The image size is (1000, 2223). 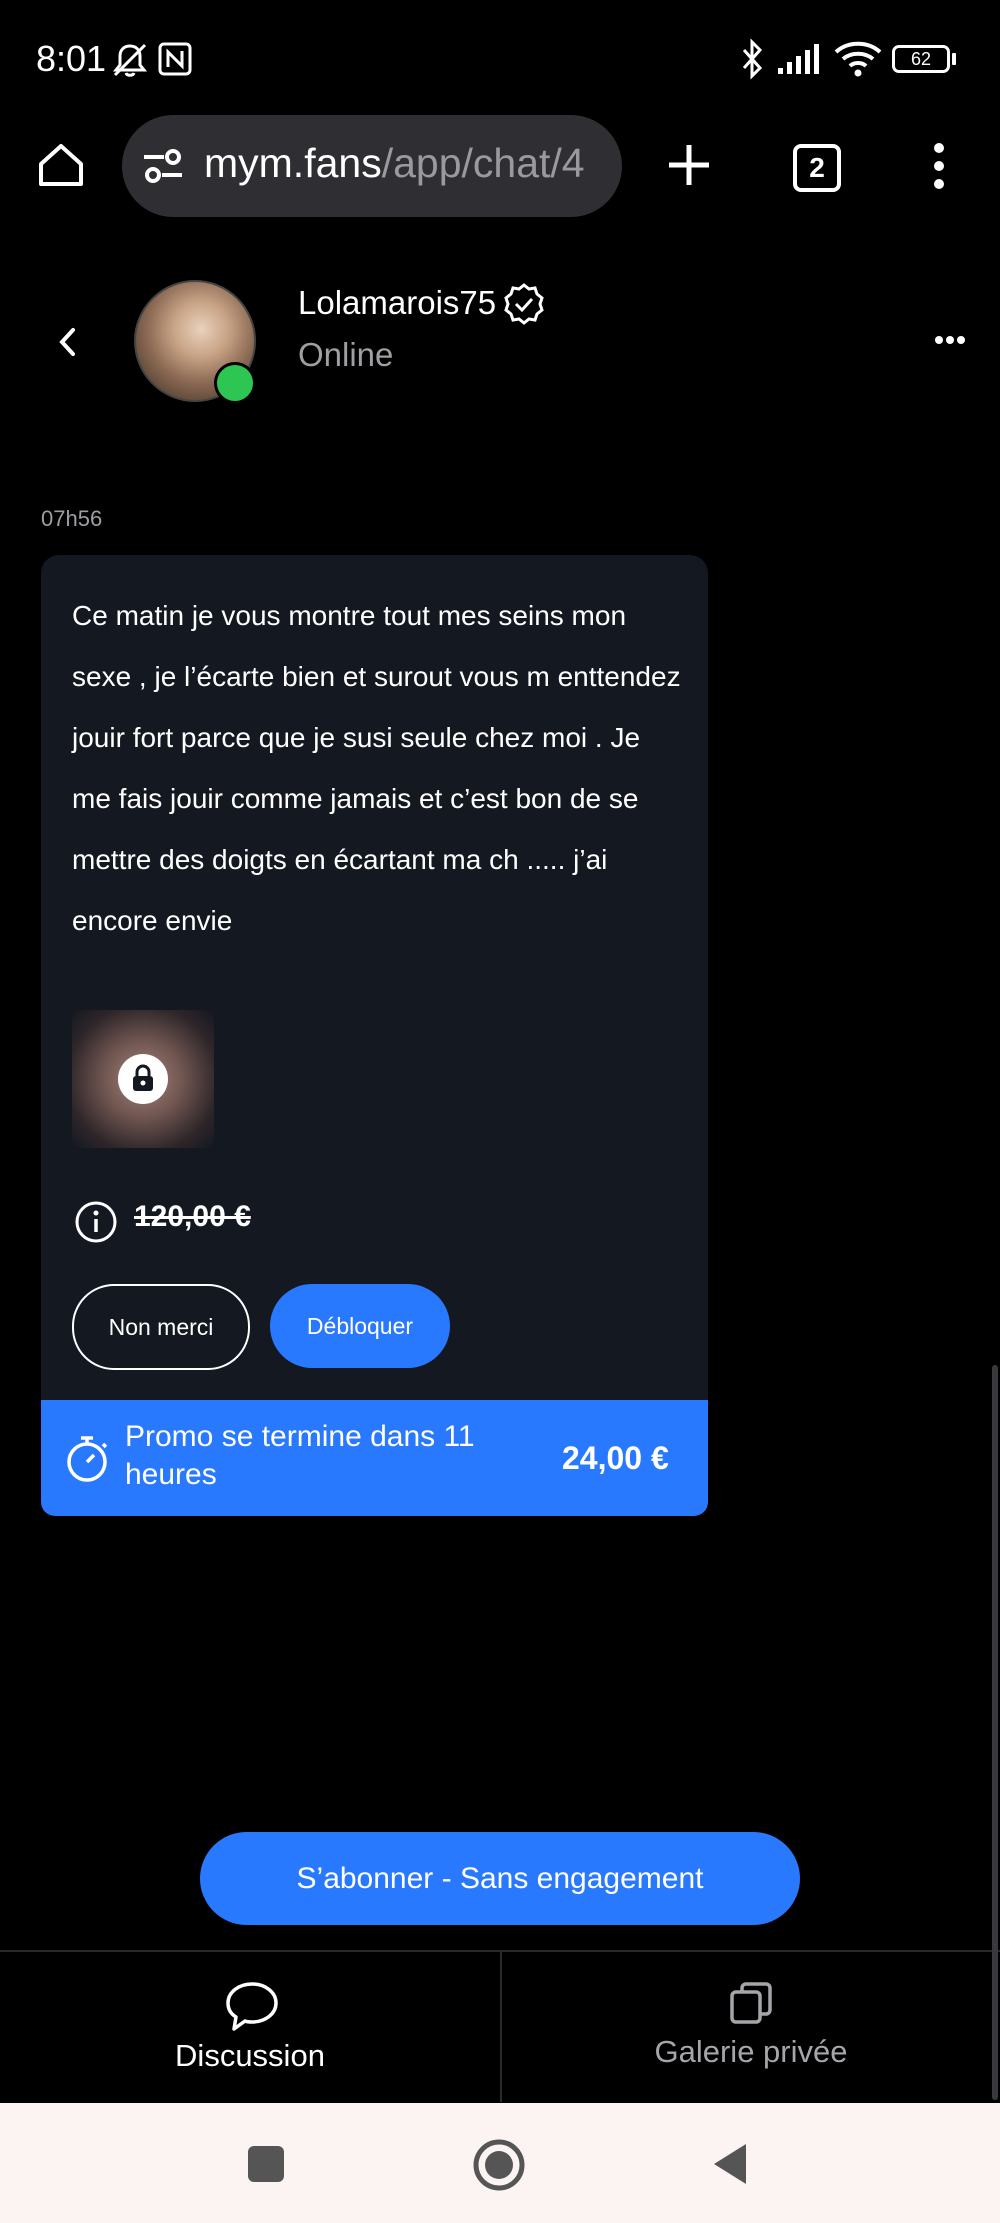 What do you see at coordinates (524, 304) in the screenshot?
I see `verified-badge-icon` at bounding box center [524, 304].